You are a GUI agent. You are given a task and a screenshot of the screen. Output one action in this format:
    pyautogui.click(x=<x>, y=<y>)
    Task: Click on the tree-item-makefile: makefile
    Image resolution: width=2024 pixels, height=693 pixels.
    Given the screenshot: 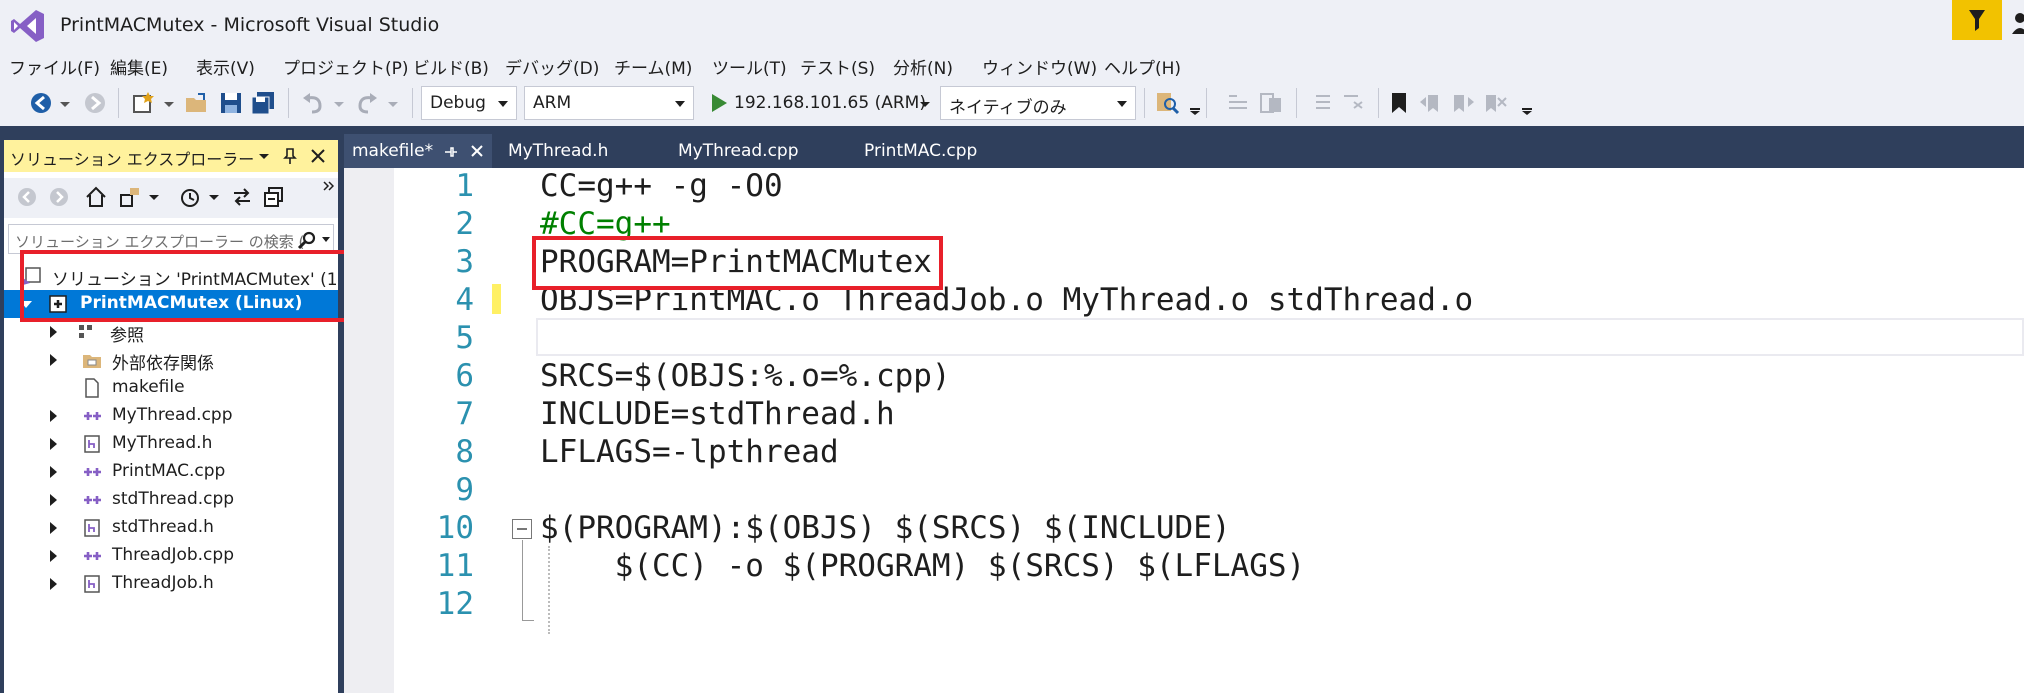 What is the action you would take?
    pyautogui.click(x=171, y=388)
    